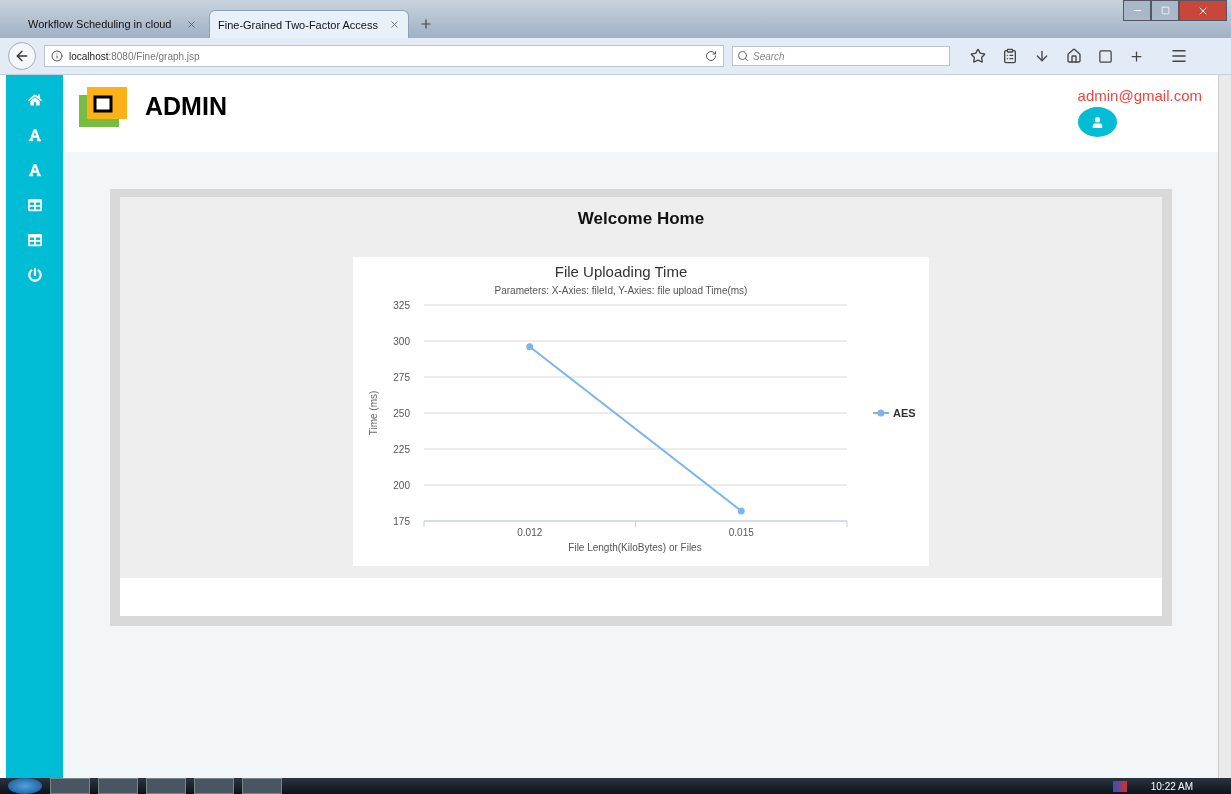 The image size is (1231, 794). Describe the element at coordinates (1010, 56) in the screenshot. I see `clipboard-icon` at that location.